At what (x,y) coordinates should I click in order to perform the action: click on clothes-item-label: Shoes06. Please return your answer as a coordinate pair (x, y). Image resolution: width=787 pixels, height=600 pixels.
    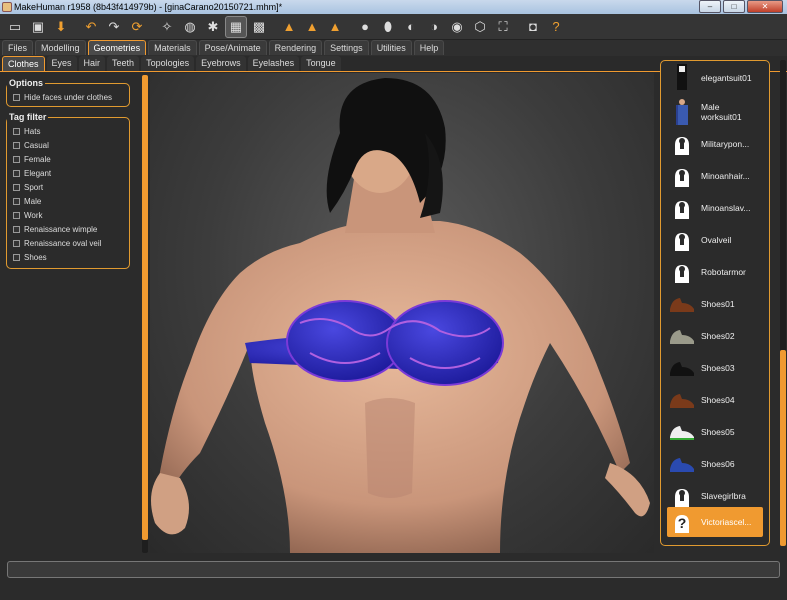
    Looking at the image, I should click on (718, 464).